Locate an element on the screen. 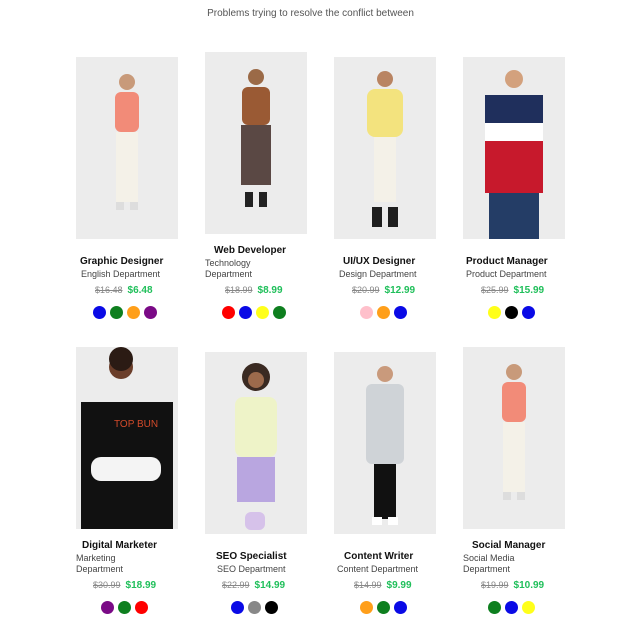  product-title: Product Manager is located at coordinates (507, 261).